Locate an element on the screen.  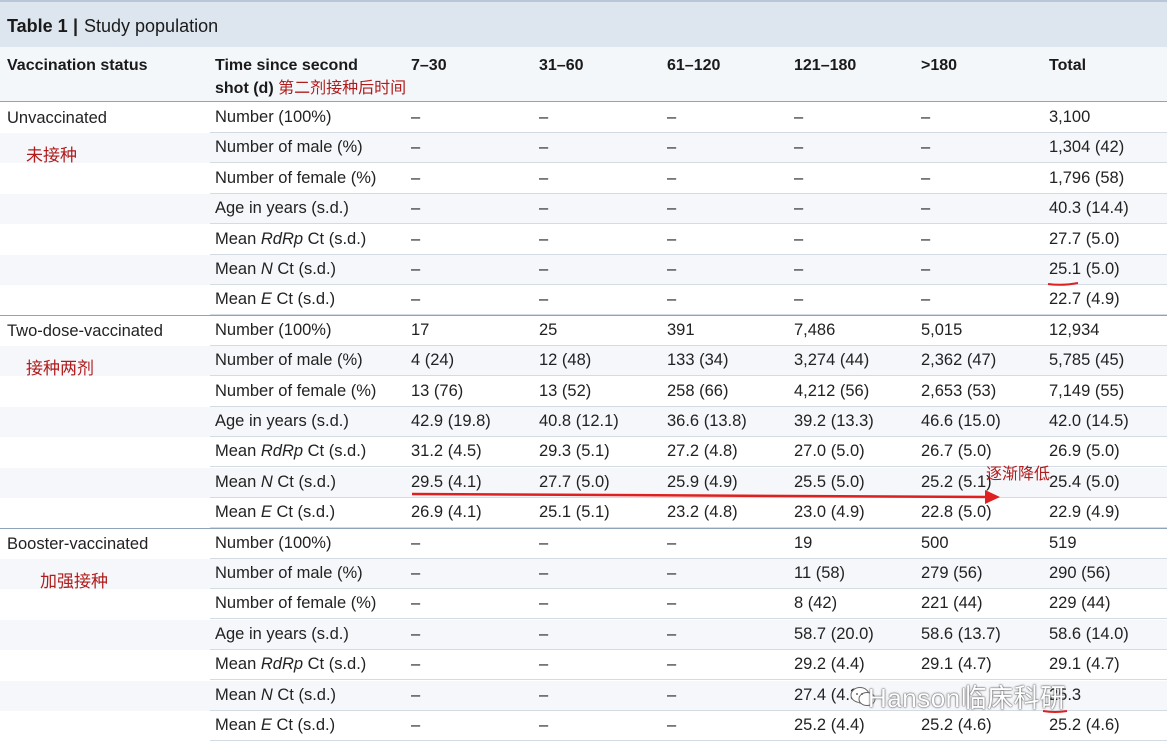
header-col-121-180: 121–180 is located at coordinates (825, 65).